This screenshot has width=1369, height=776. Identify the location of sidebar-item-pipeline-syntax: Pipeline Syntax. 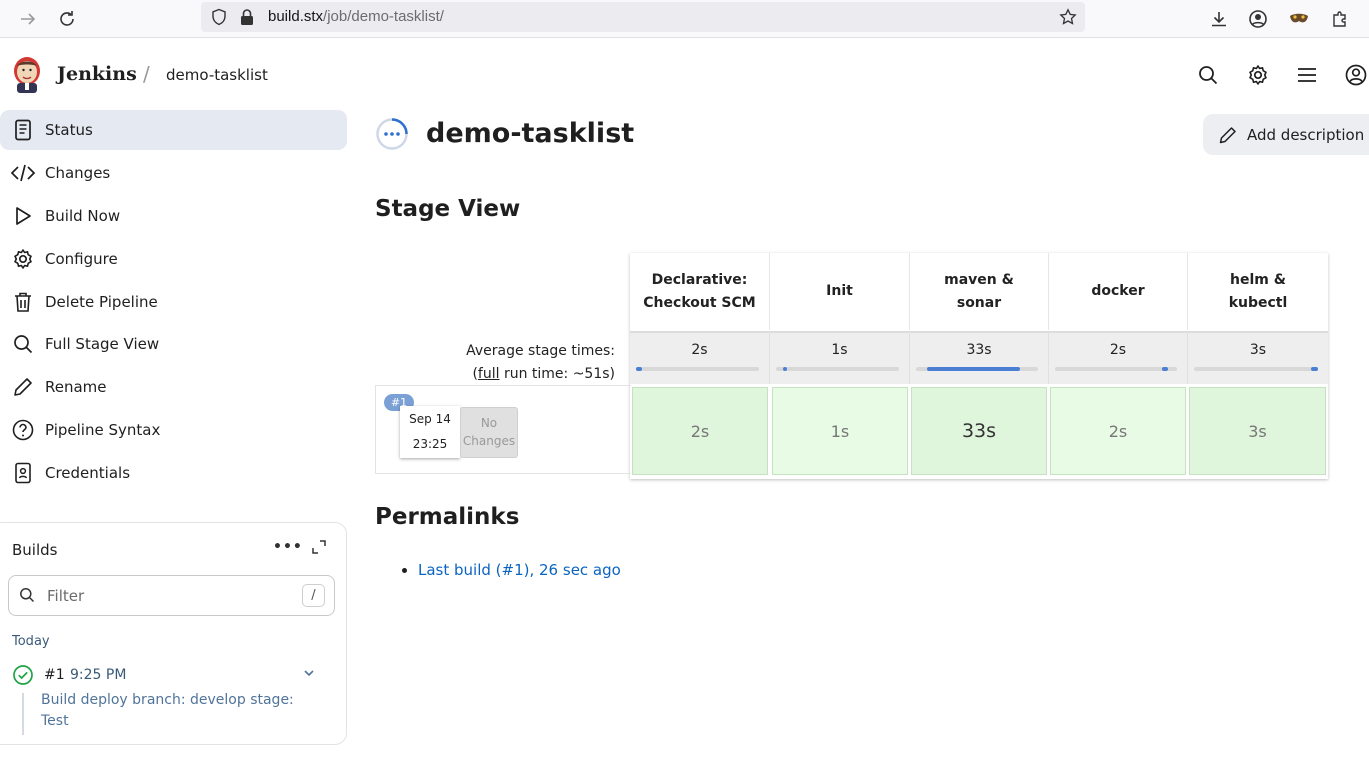
(173, 430).